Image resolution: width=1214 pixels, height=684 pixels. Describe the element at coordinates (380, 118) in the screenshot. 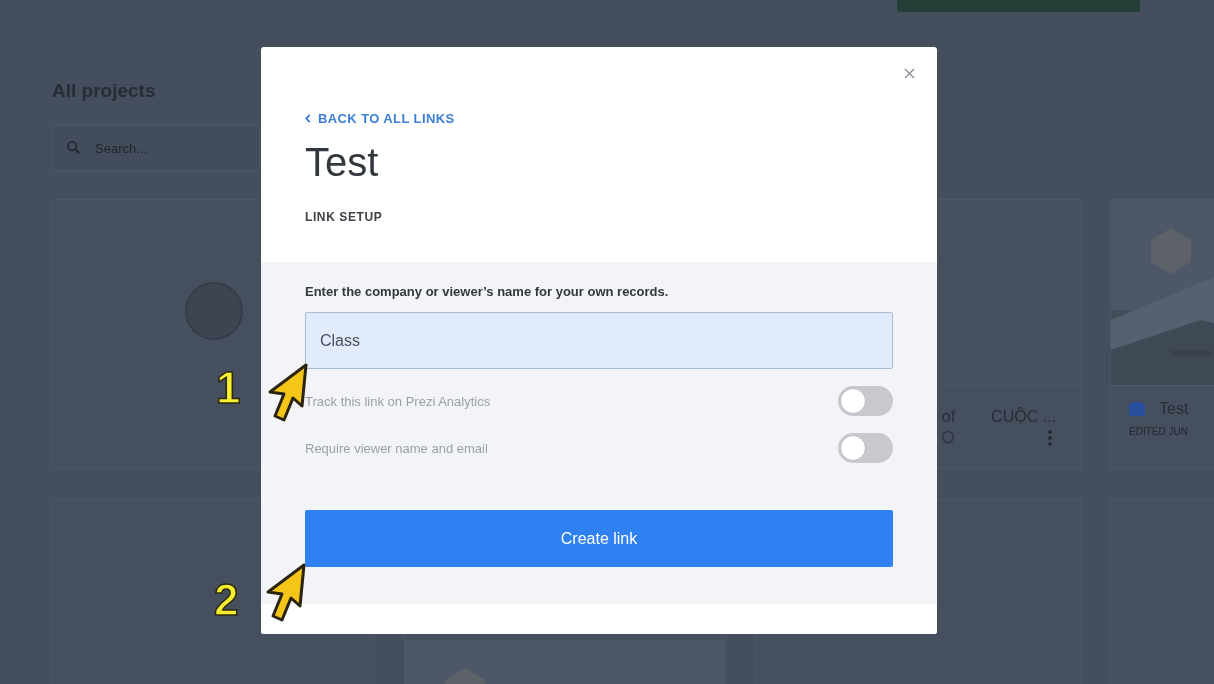

I see `back-link: BACK TO ALL LINKS` at that location.